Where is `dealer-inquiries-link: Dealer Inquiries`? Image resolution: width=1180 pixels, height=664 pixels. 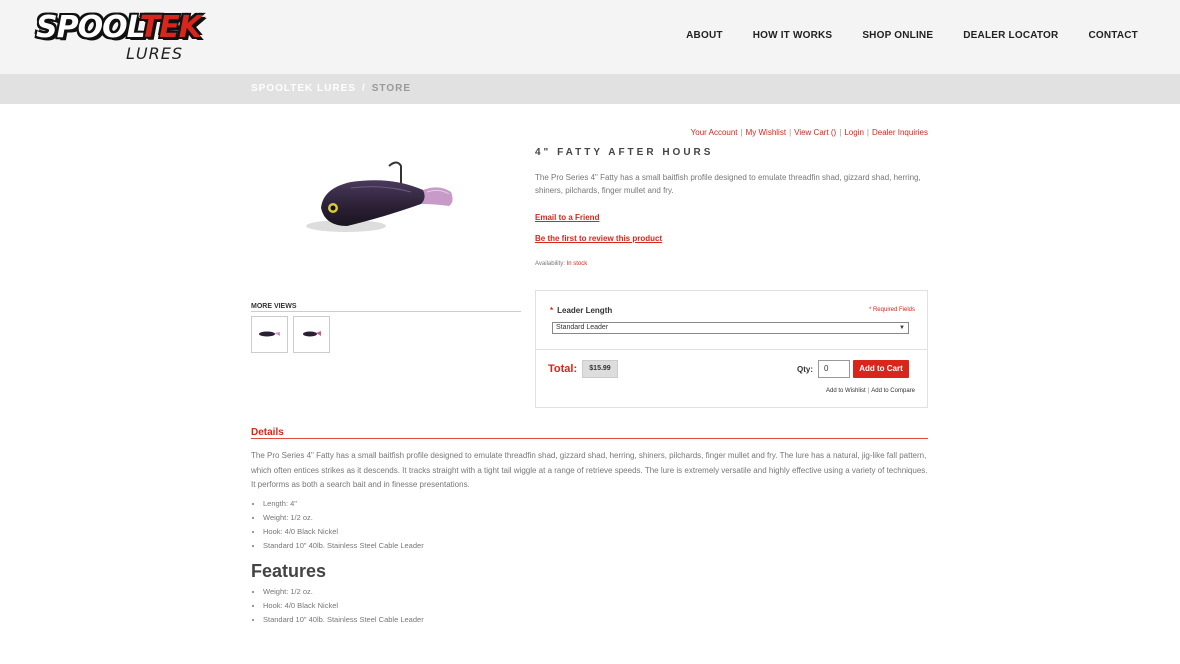 dealer-inquiries-link: Dealer Inquiries is located at coordinates (900, 132).